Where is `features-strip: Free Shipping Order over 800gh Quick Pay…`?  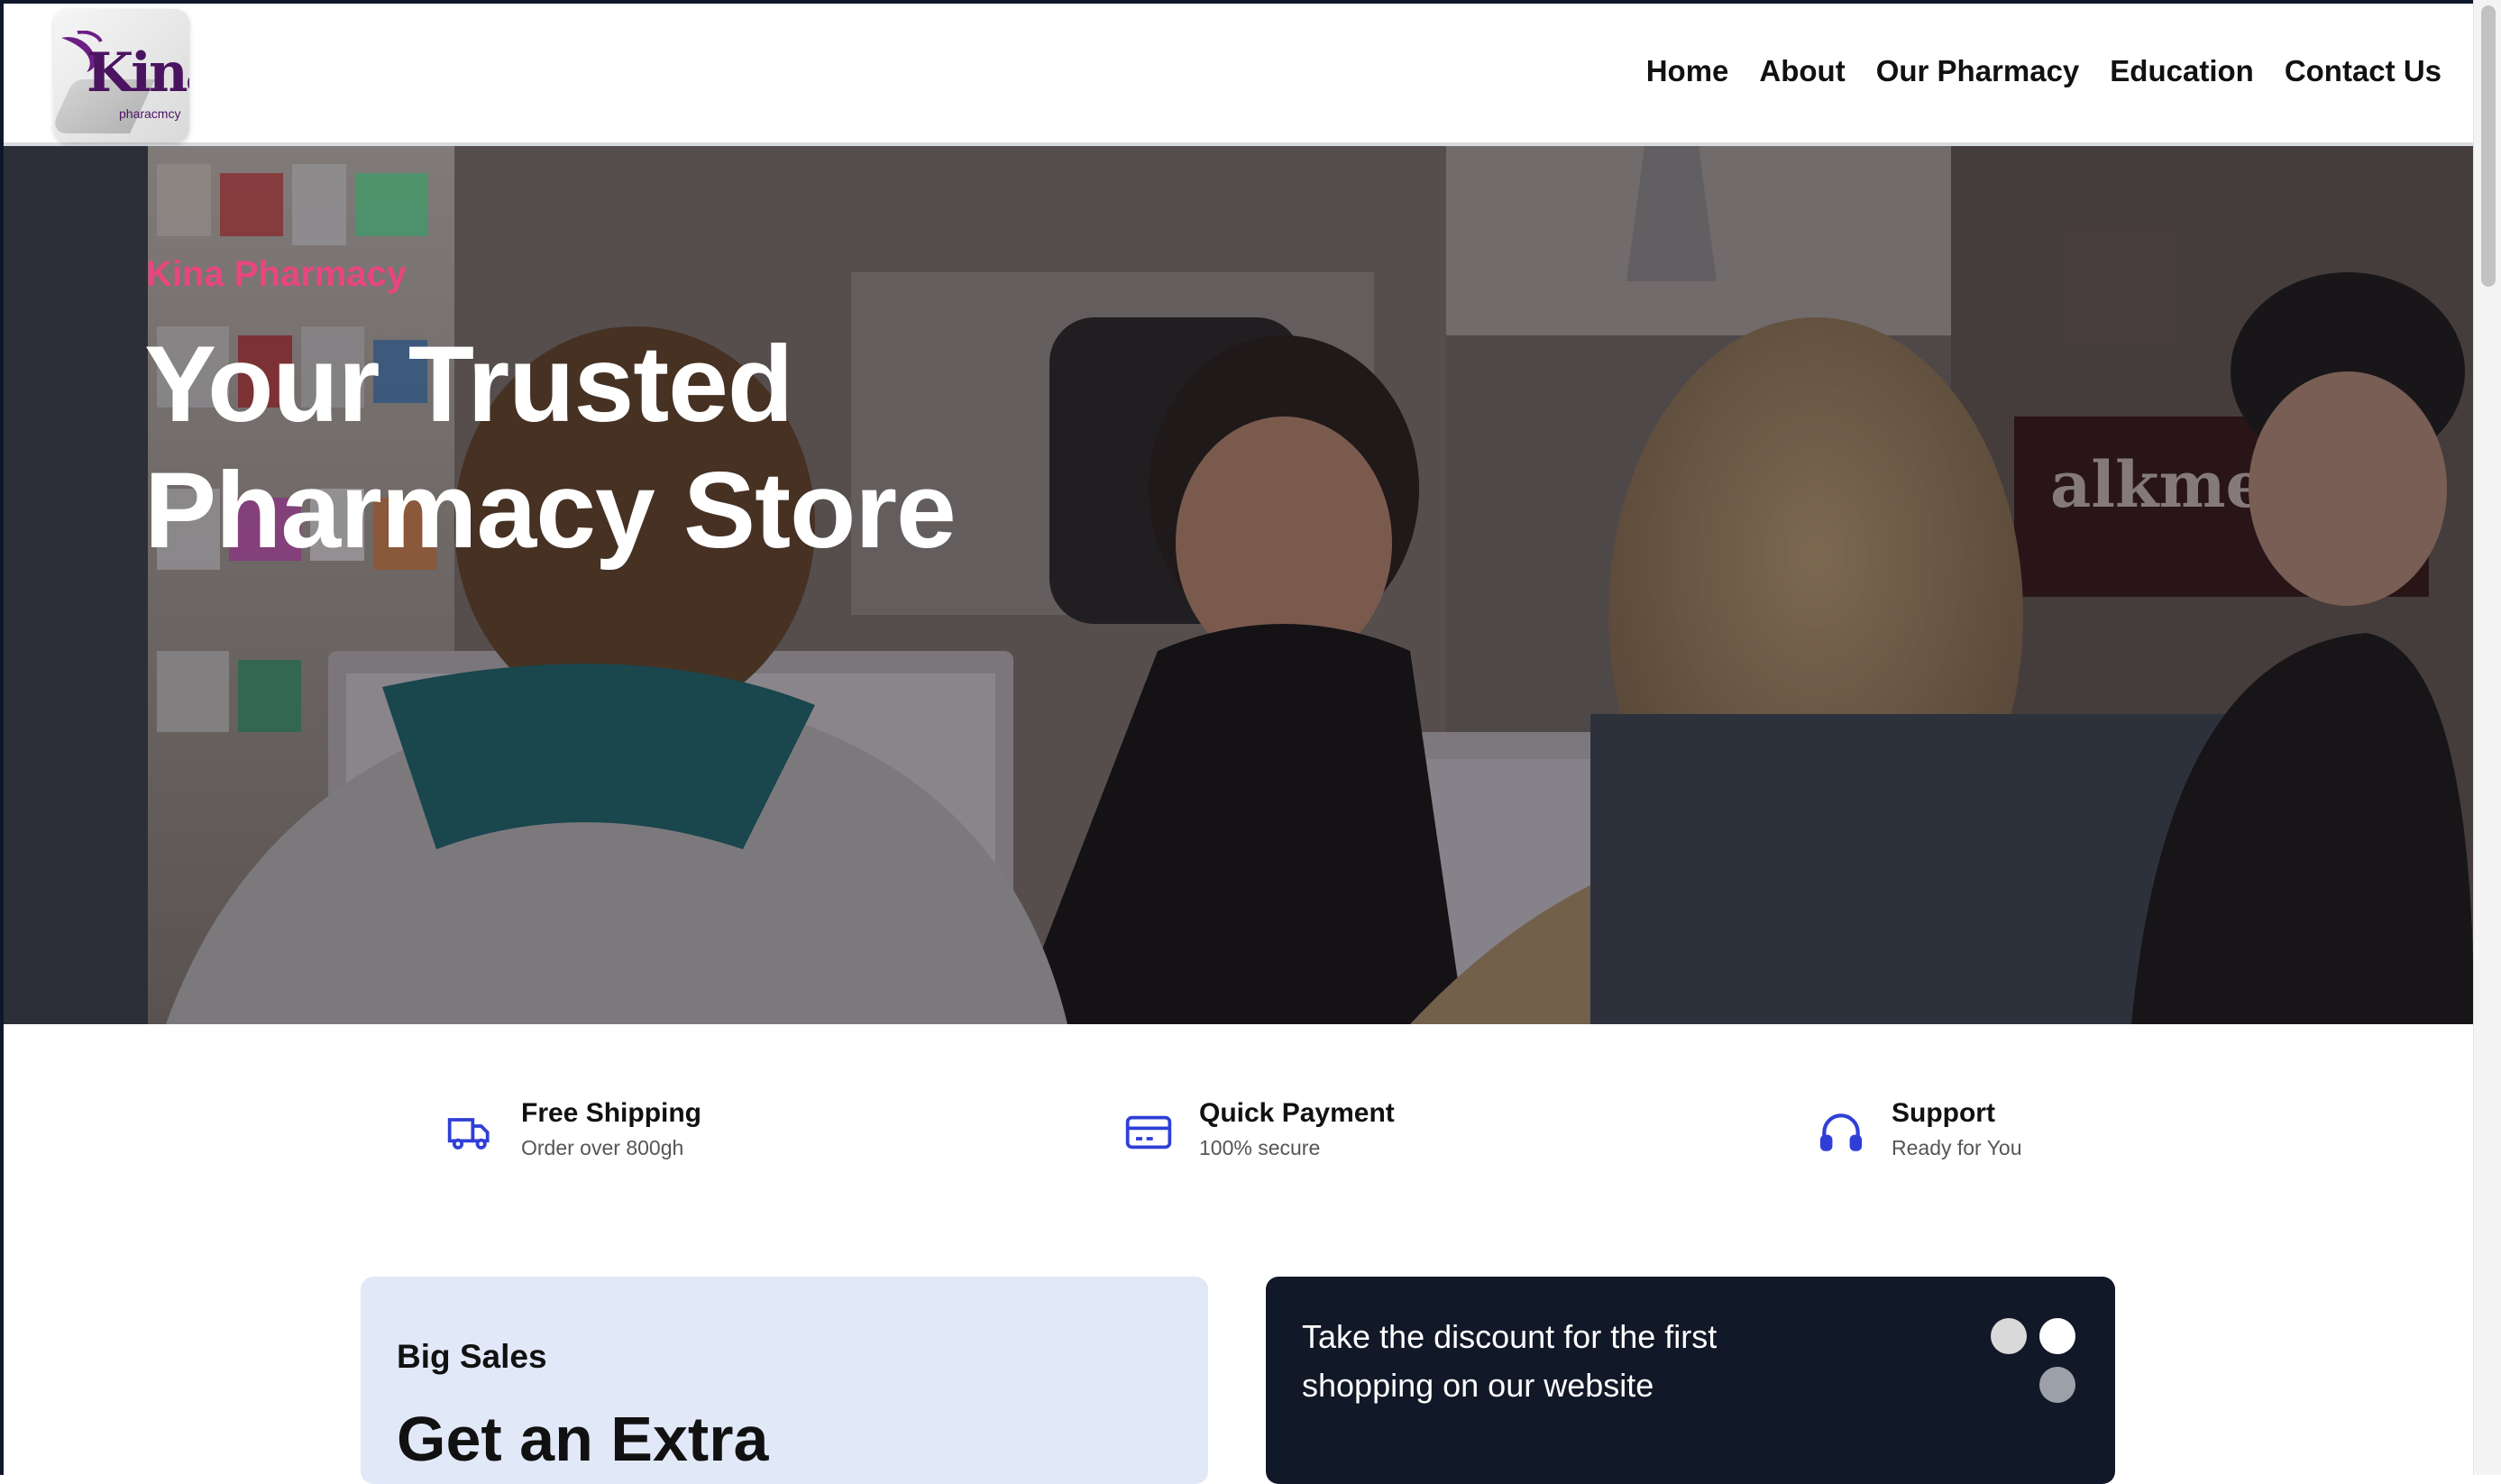 features-strip: Free Shipping Order over 800gh Quick Pay… is located at coordinates (1237, 1131).